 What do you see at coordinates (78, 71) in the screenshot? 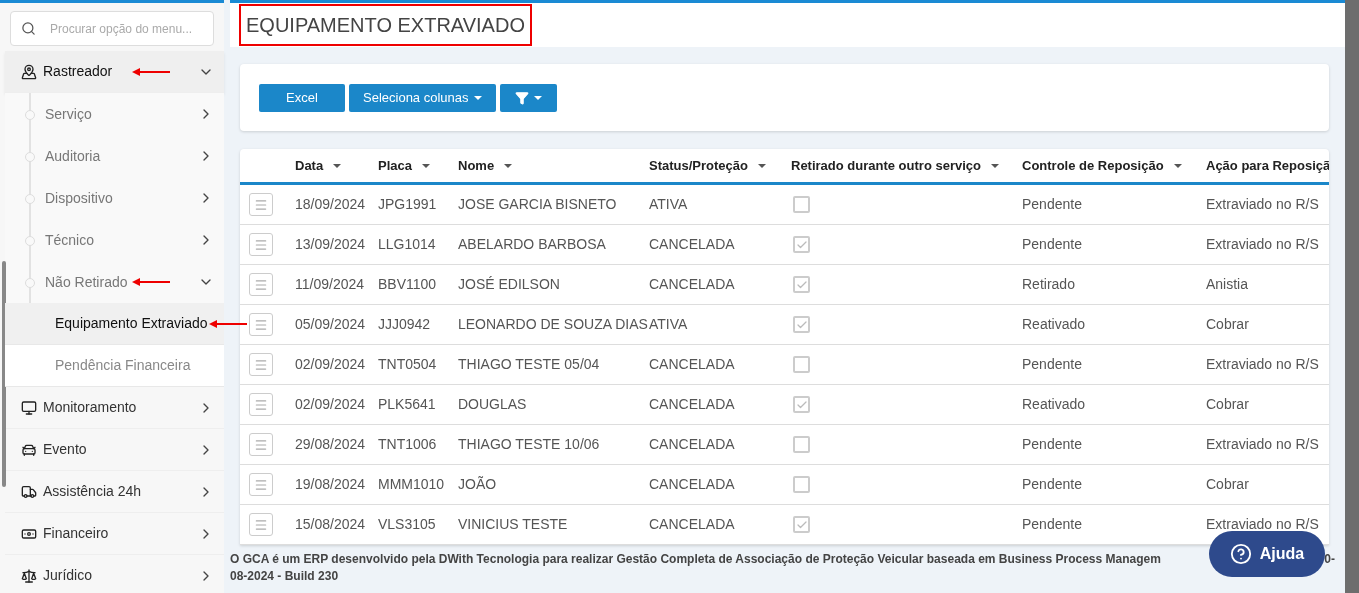
I see `menu-label: Rastreador` at bounding box center [78, 71].